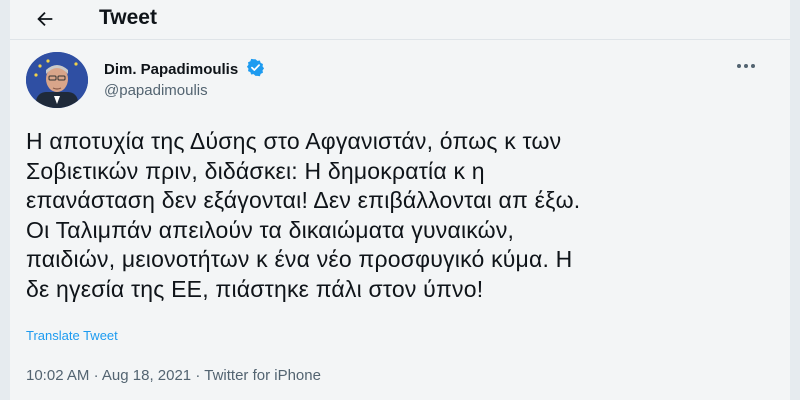 Image resolution: width=800 pixels, height=400 pixels. Describe the element at coordinates (795, 200) in the screenshot. I see `frame-right` at that location.